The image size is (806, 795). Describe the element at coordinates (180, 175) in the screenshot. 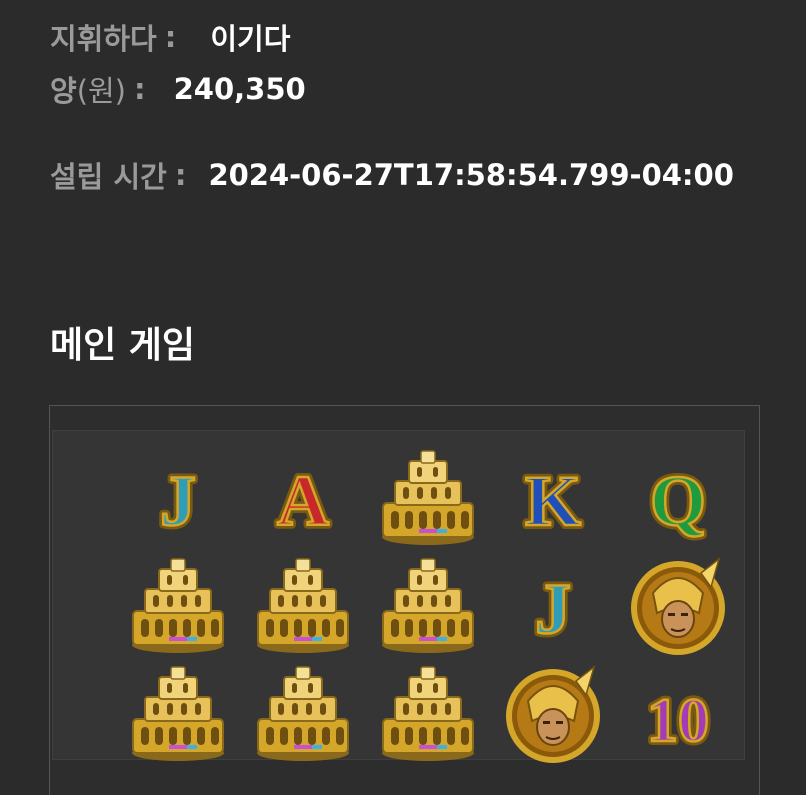

I see `time-colon: :` at that location.